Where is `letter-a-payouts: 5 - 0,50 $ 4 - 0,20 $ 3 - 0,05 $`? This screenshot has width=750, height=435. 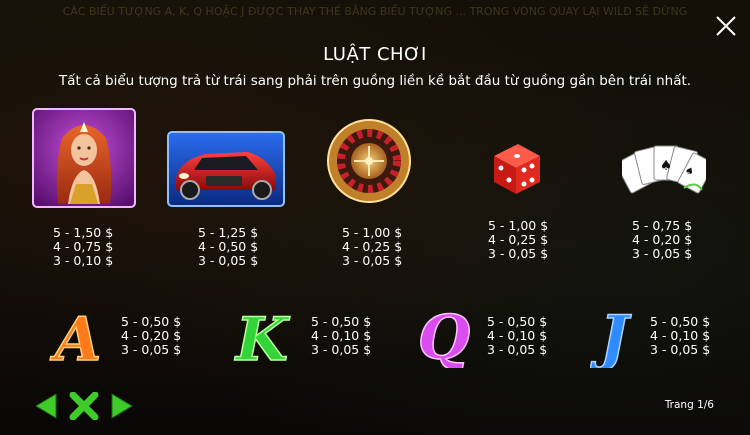 letter-a-payouts: 5 - 0,50 $ 4 - 0,20 $ 3 - 0,05 $ is located at coordinates (151, 336).